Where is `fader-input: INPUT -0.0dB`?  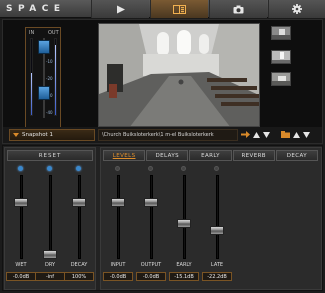 fader-input: INPUT -0.0dB is located at coordinates (118, 228).